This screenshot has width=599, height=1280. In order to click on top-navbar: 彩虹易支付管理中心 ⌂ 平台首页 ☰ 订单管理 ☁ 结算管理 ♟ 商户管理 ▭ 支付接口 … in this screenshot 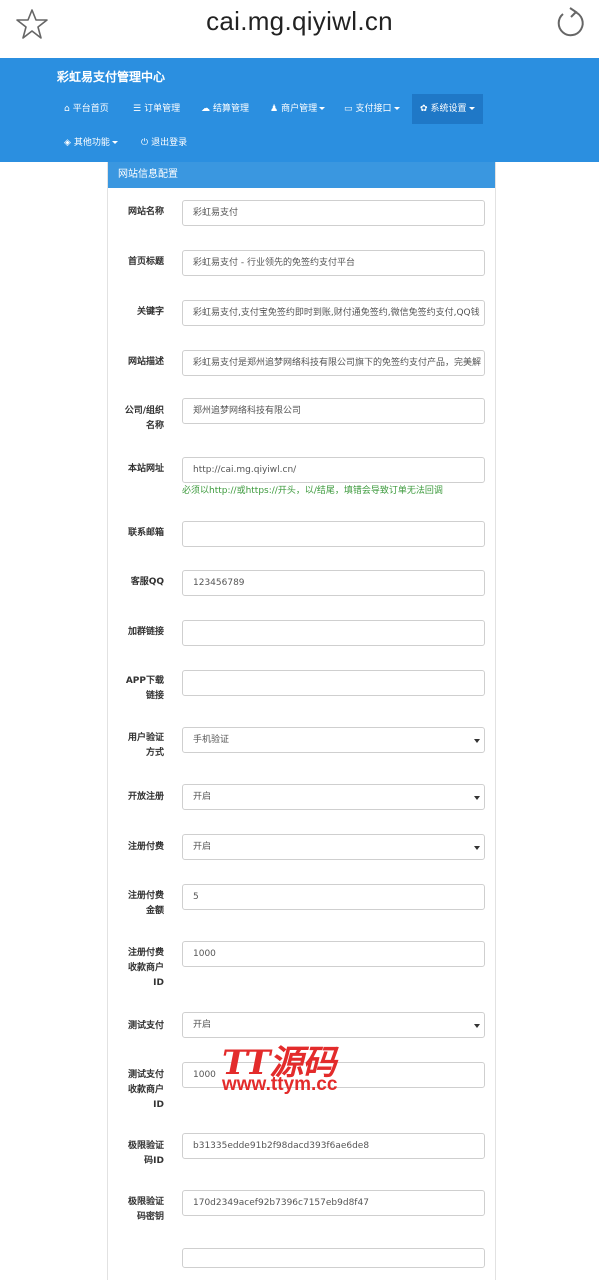, I will do `click(299, 110)`.